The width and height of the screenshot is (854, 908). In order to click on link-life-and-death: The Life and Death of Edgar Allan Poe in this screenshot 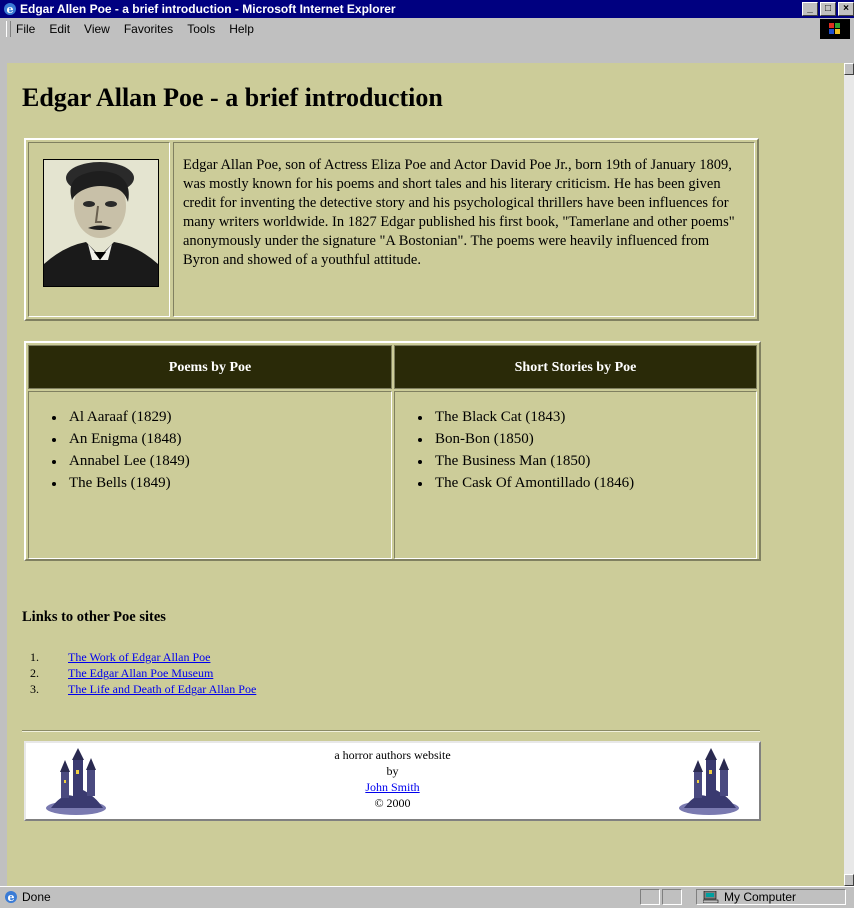, I will do `click(162, 689)`.